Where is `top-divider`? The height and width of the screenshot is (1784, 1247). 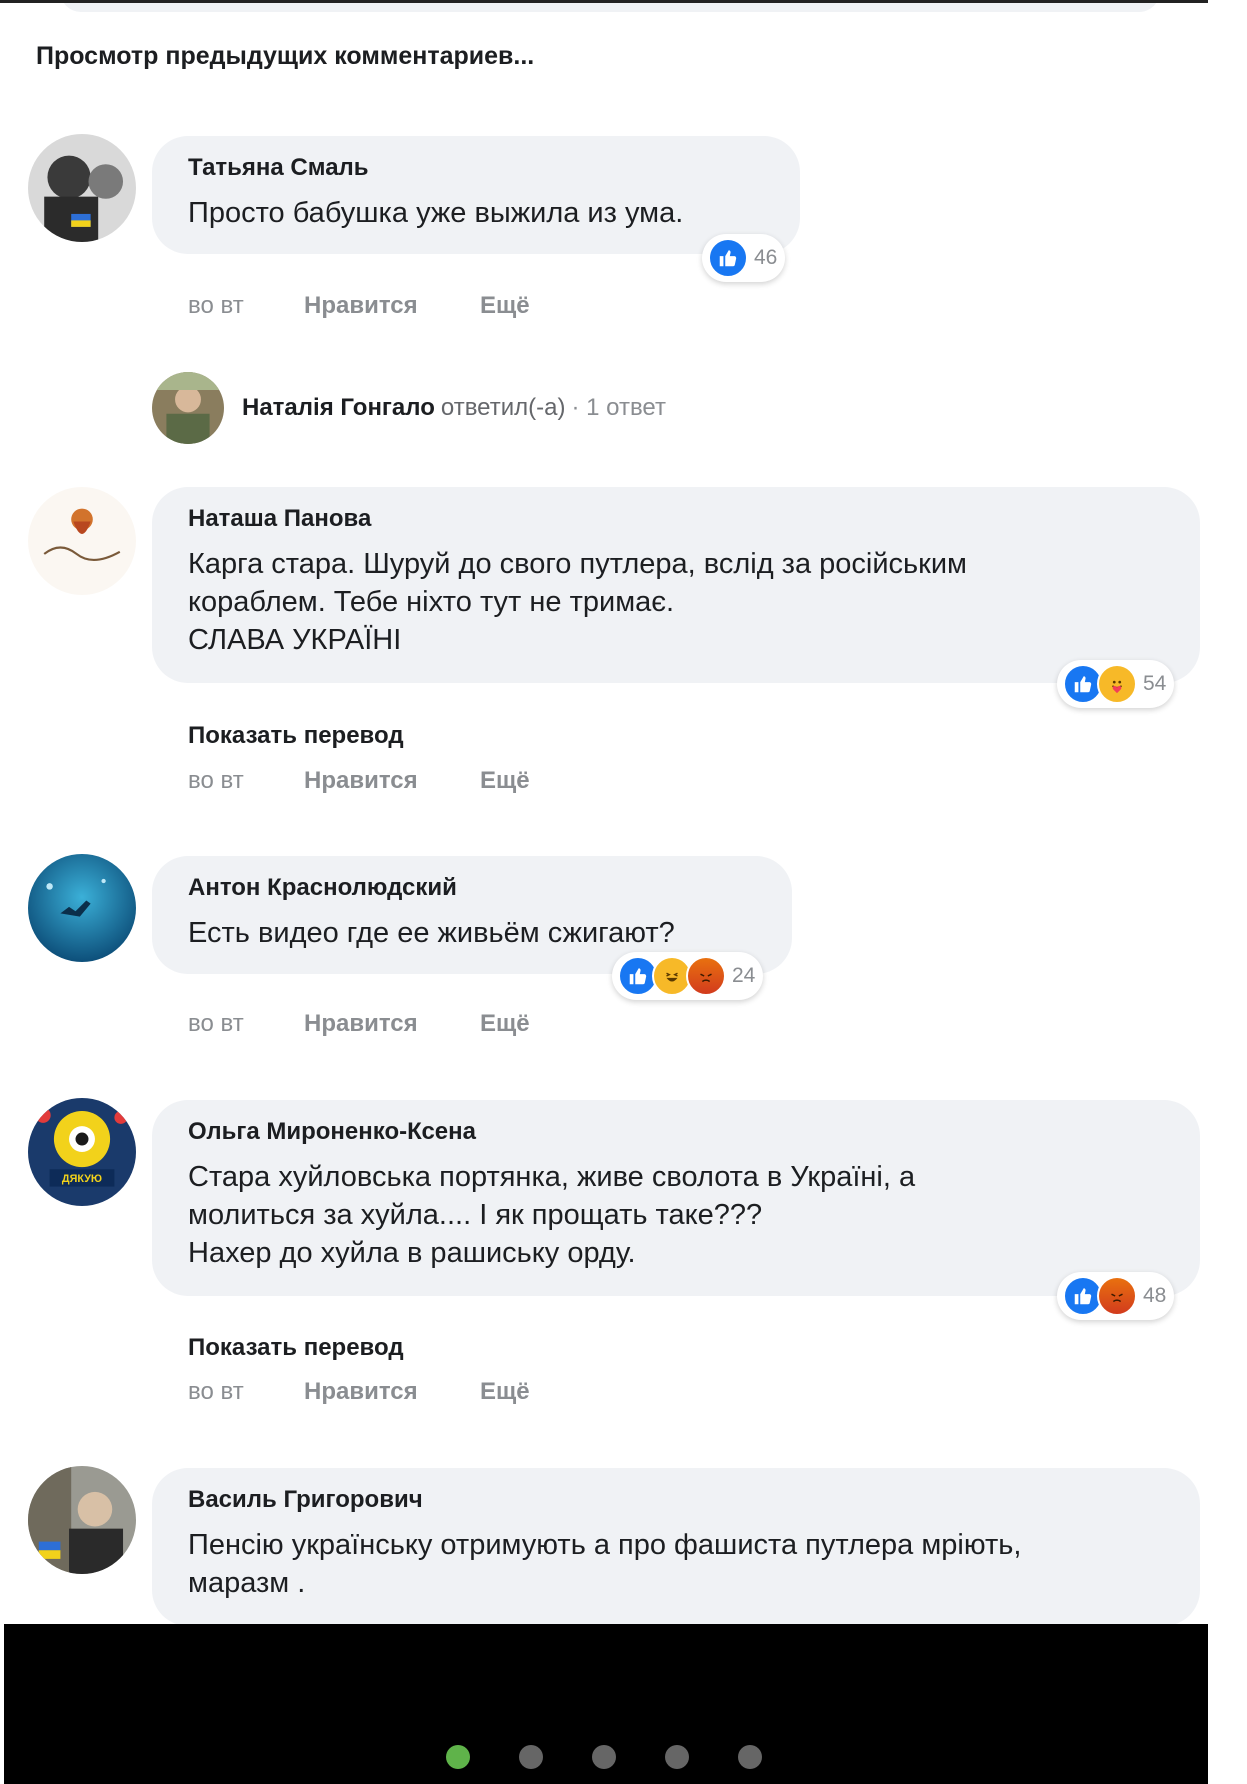 top-divider is located at coordinates (604, 1).